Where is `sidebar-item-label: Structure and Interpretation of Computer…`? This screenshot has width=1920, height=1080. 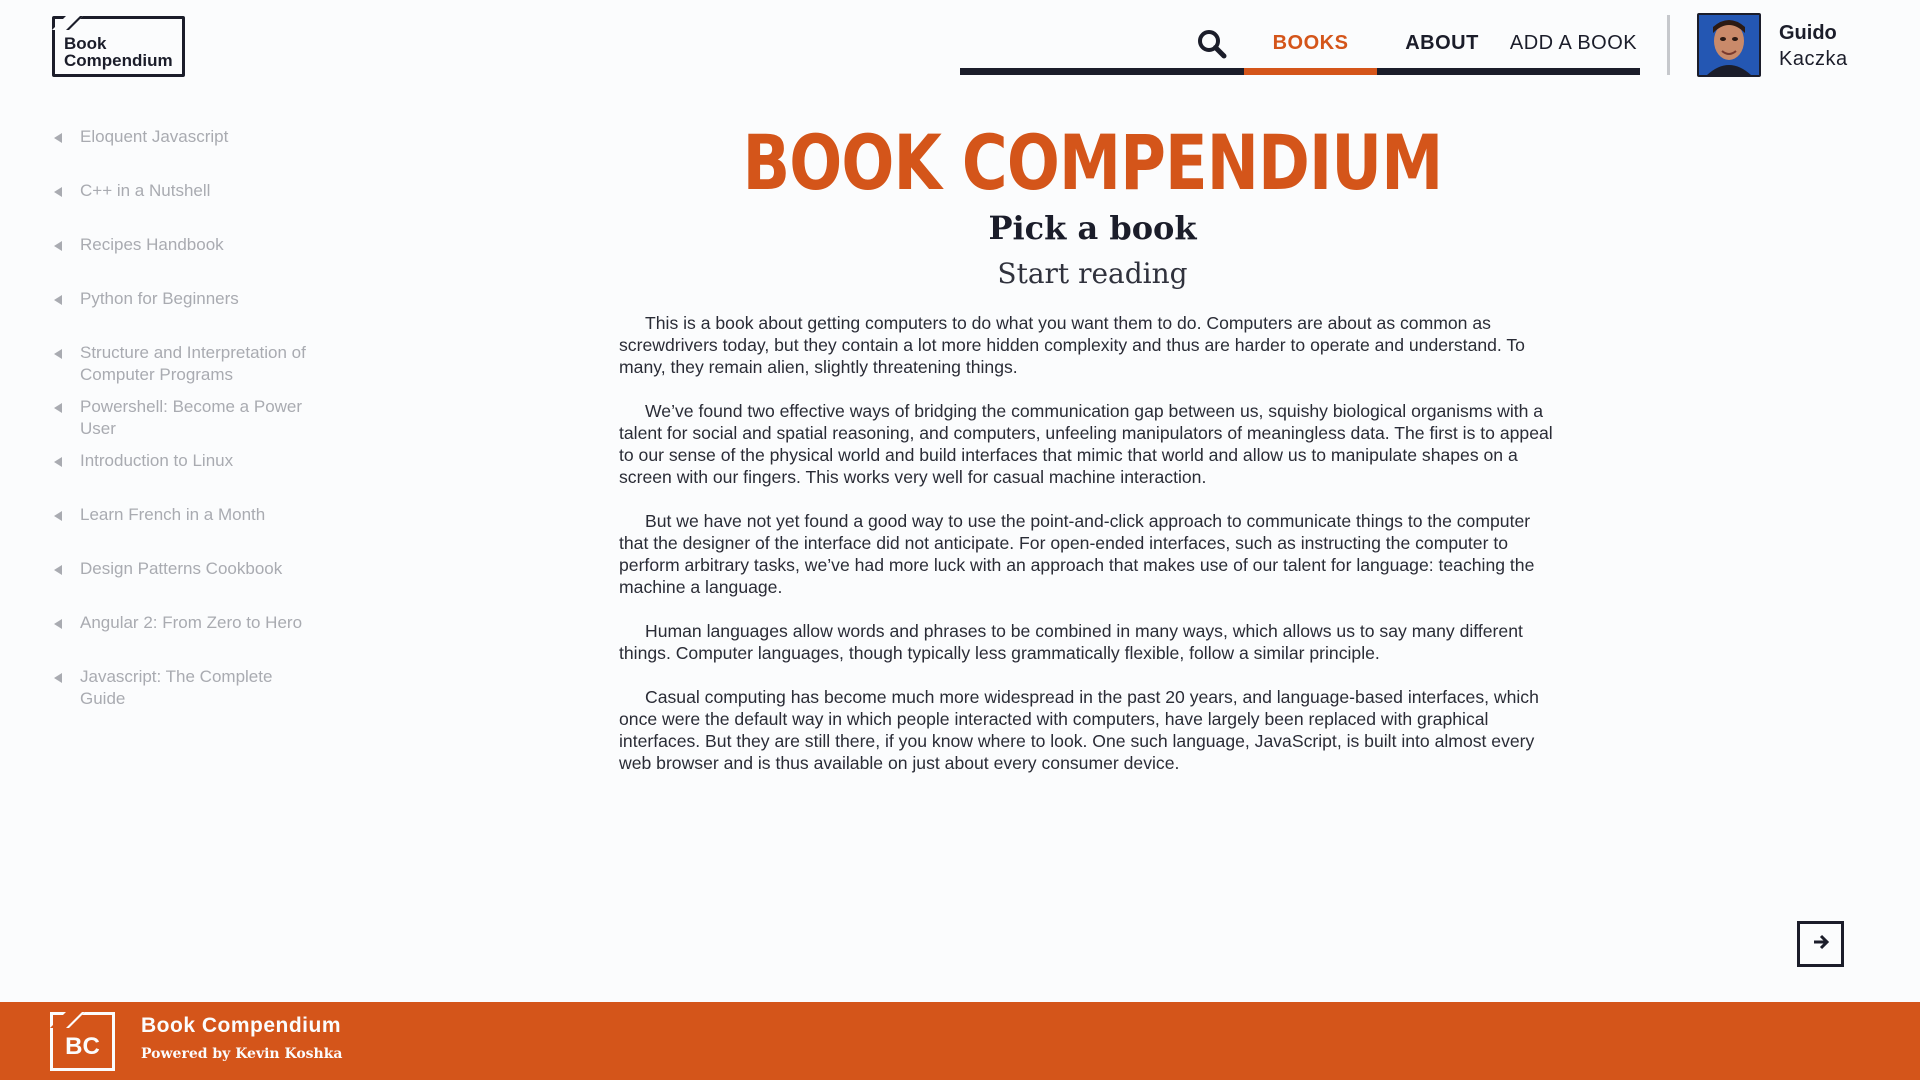
sidebar-item-label: Structure and Interpretation of Computer… is located at coordinates (193, 363).